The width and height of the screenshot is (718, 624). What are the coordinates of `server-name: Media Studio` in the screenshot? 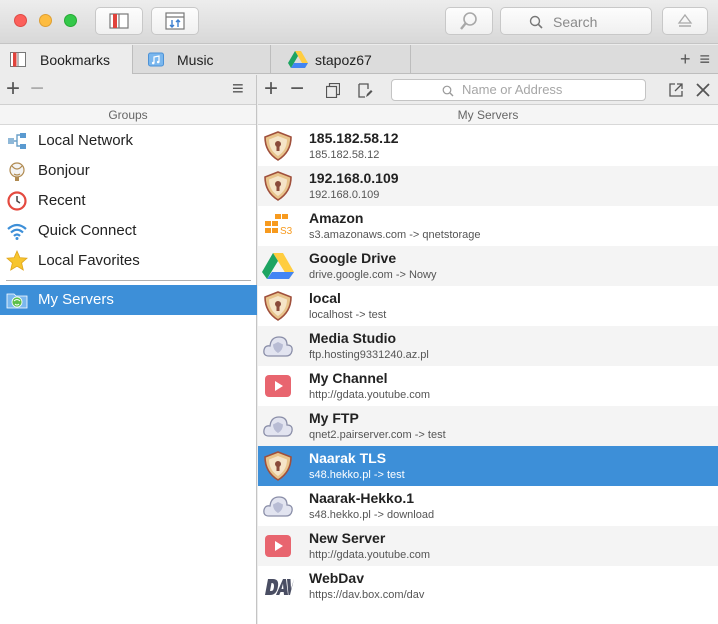 It's located at (353, 338).